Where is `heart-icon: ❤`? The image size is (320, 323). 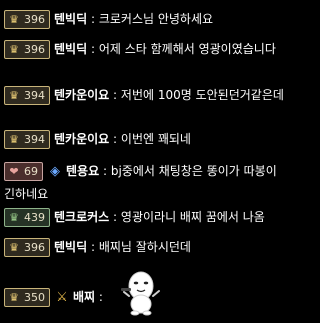 heart-icon: ❤ is located at coordinates (14, 171).